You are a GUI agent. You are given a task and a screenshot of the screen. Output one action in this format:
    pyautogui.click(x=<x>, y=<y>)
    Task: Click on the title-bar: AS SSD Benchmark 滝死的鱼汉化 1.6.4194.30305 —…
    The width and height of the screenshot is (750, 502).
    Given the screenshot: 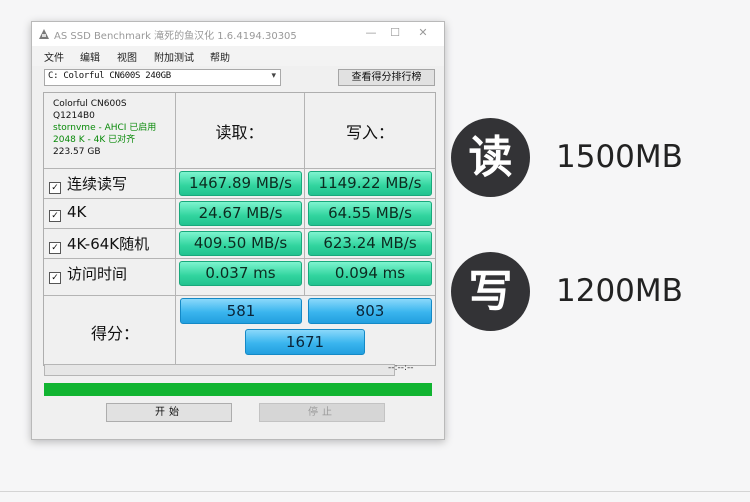 What is the action you would take?
    pyautogui.click(x=238, y=34)
    